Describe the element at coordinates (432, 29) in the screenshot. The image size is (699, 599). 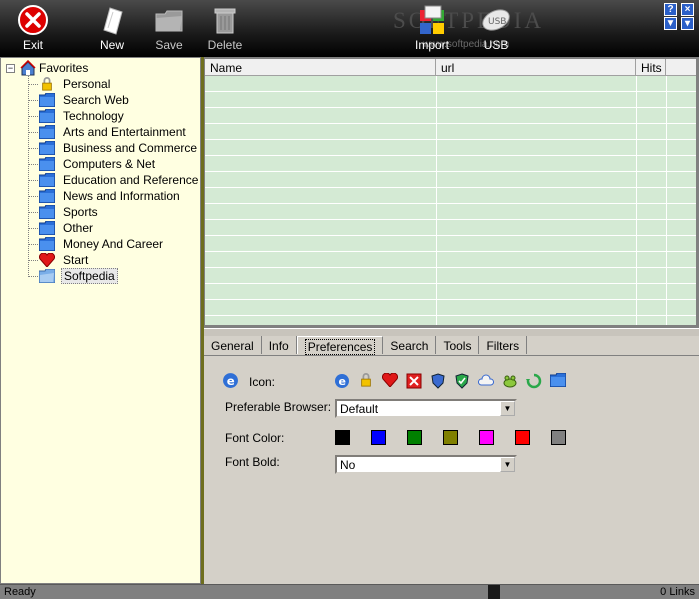
I see `import-button: Import` at that location.